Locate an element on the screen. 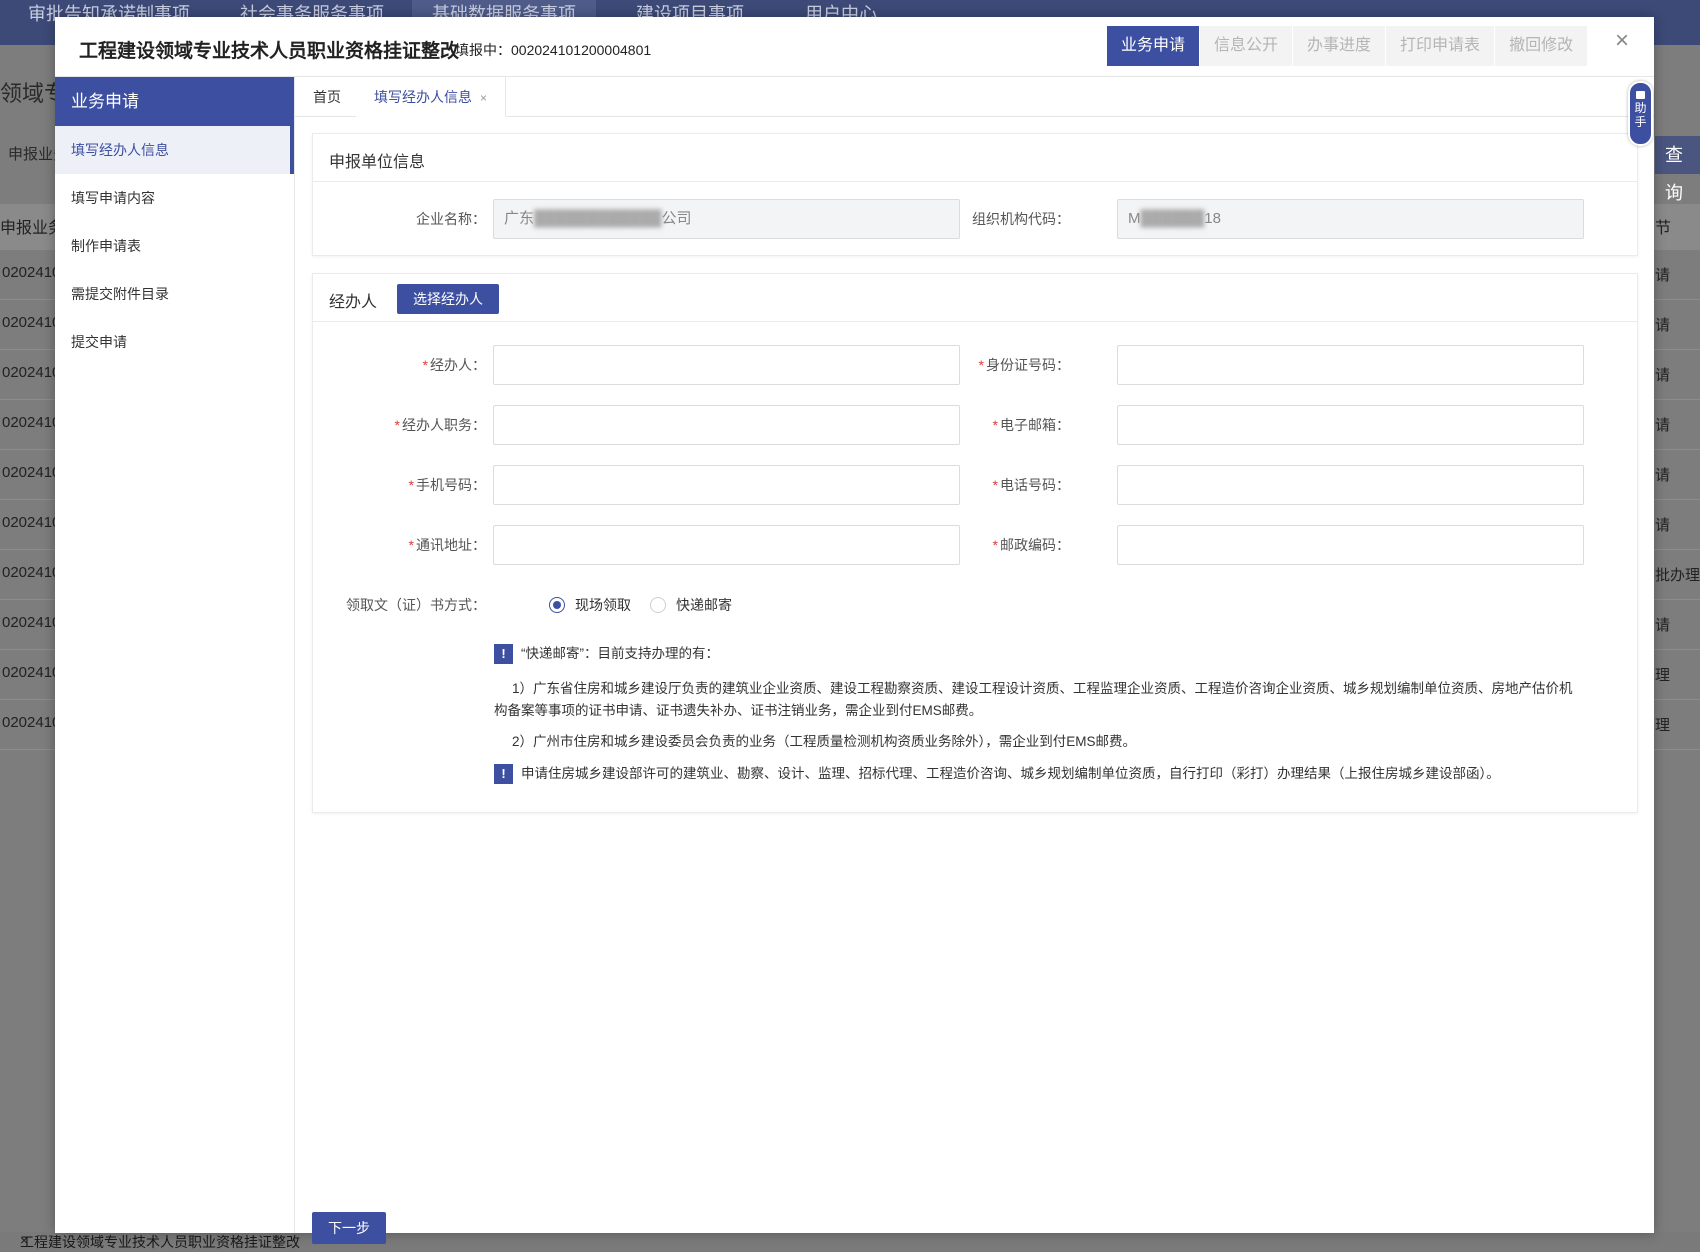  sidebar-item-make-form: 制作申请表 is located at coordinates (174, 246).